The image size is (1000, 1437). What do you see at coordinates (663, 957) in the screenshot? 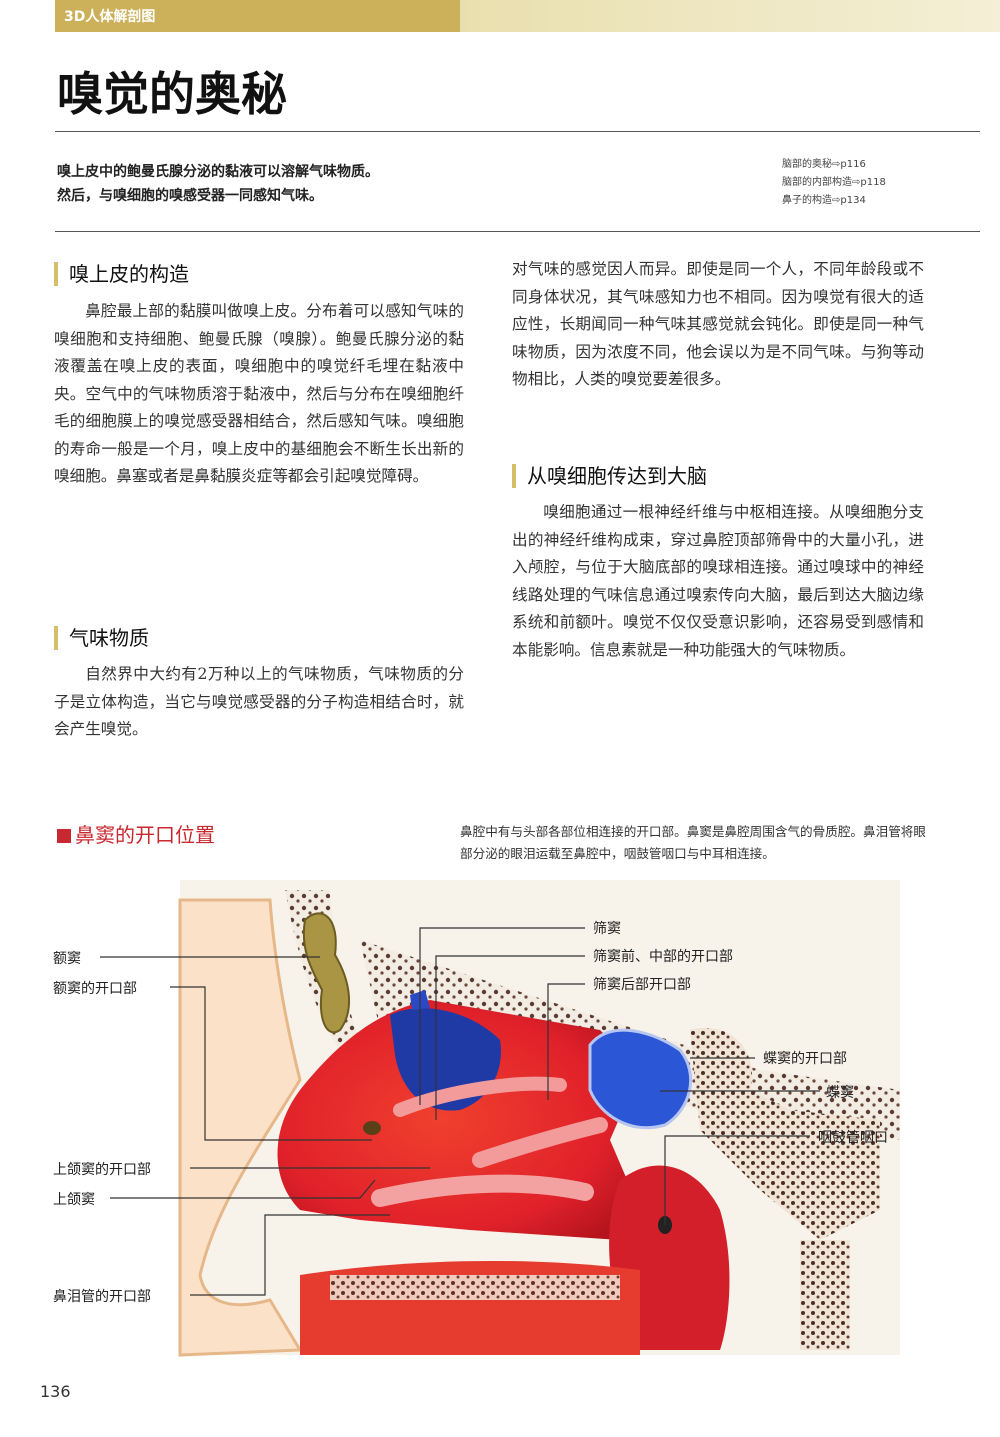
I see `label-ethmoid-ant-mid-opening: 筛窦前、中部的开口部` at bounding box center [663, 957].